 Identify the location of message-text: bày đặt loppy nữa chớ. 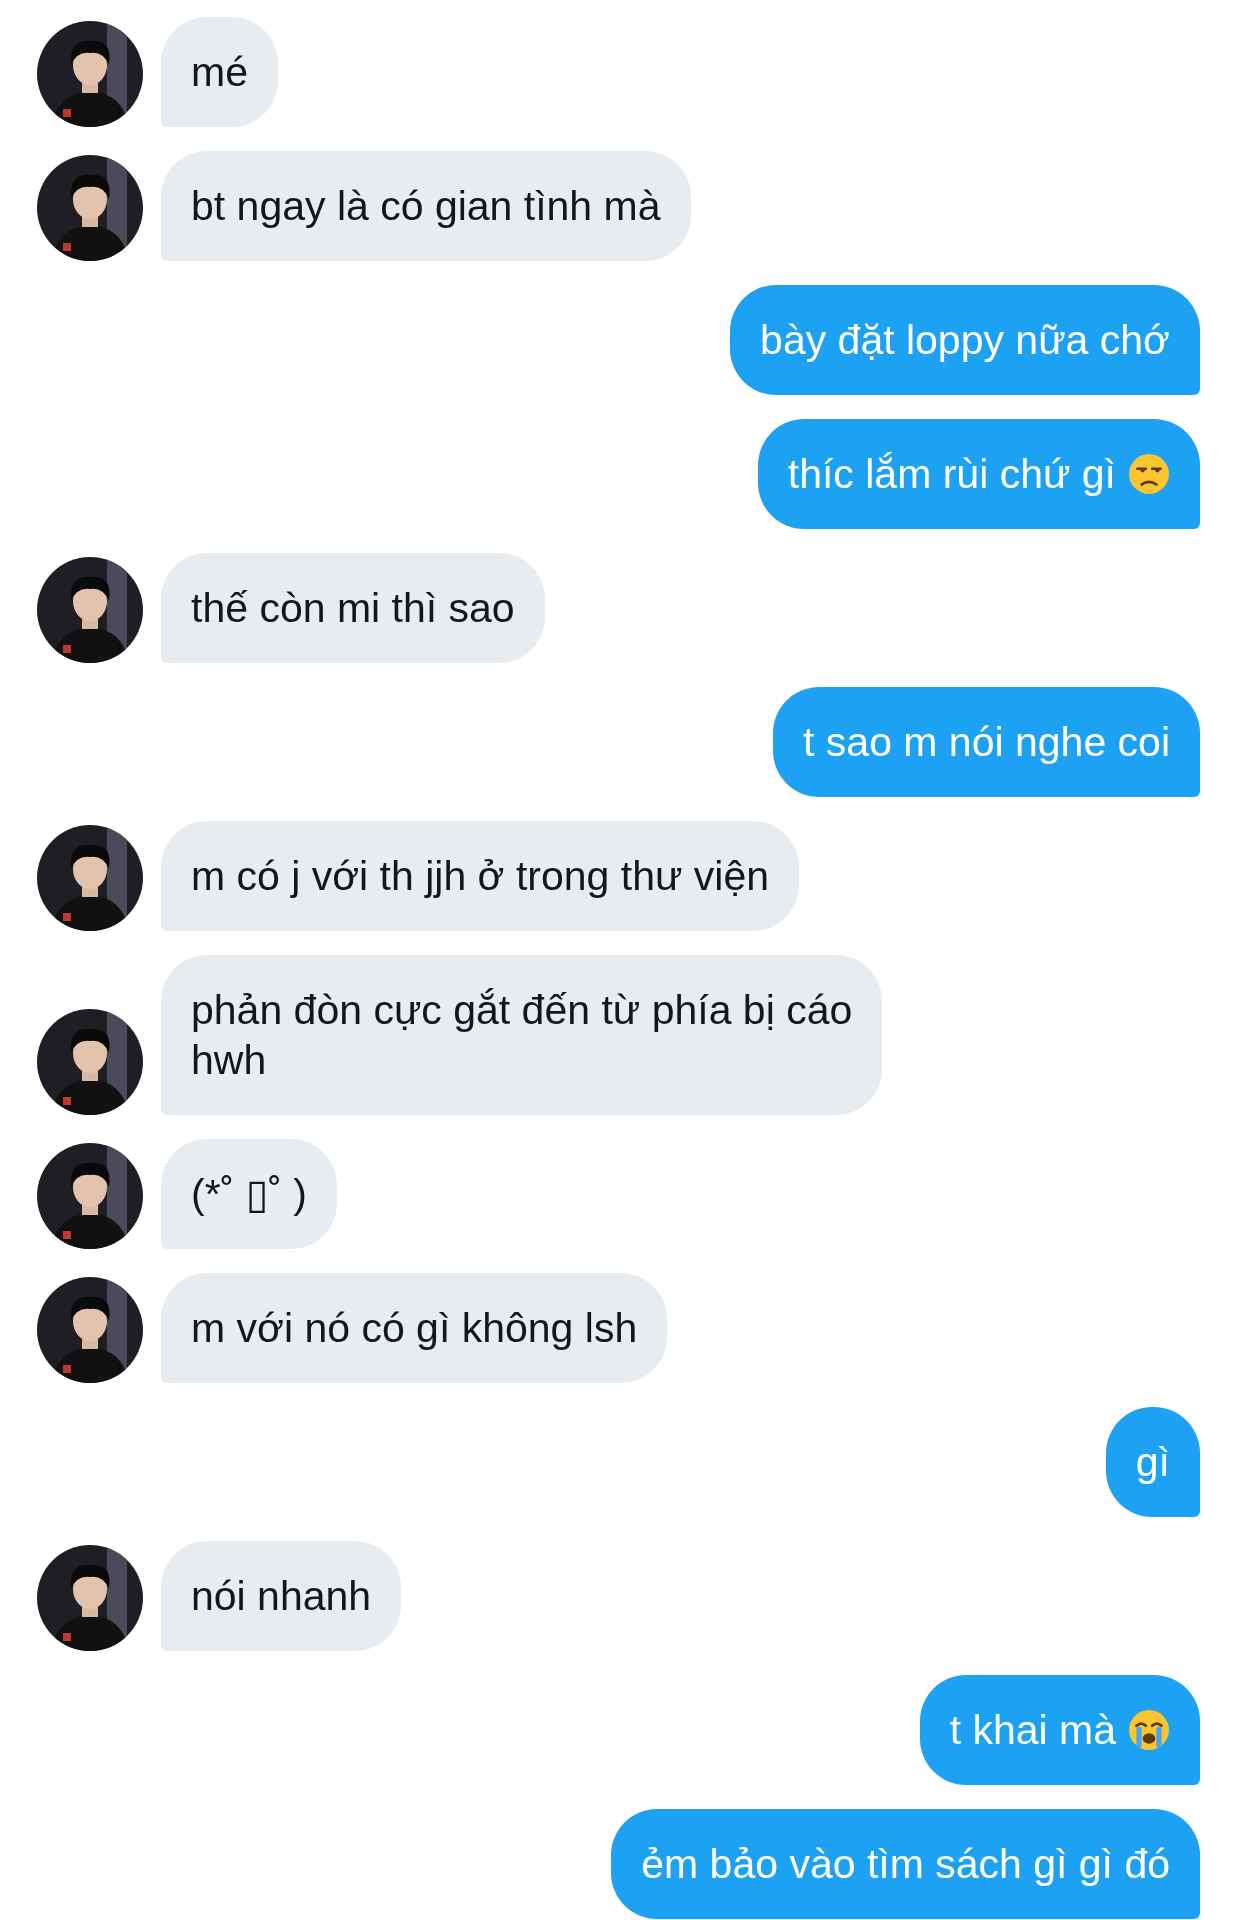
(965, 340).